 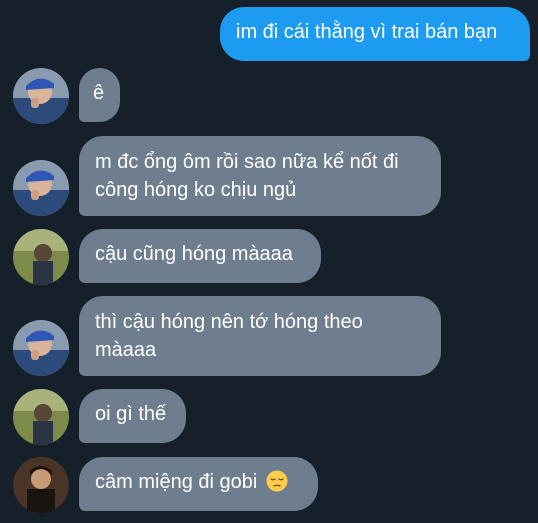 I want to click on pensive-face-icon, so click(x=277, y=481).